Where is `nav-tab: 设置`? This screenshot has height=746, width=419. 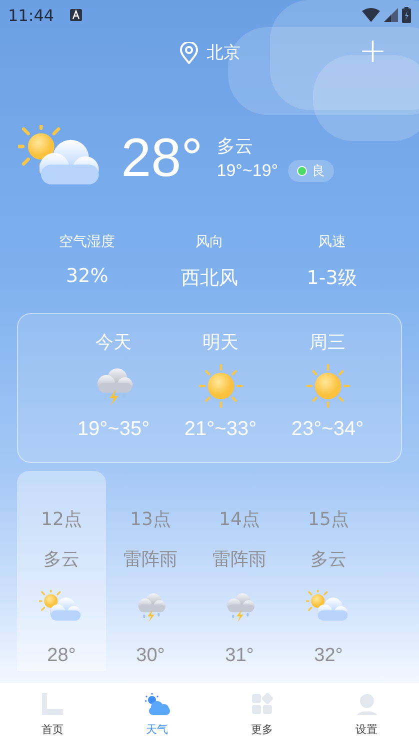 nav-tab: 设置 is located at coordinates (366, 714).